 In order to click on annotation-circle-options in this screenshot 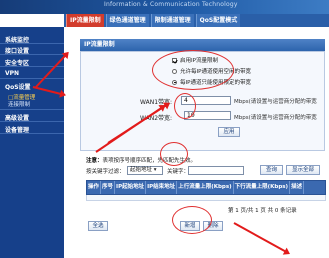, I will do `click(193, 70)`.